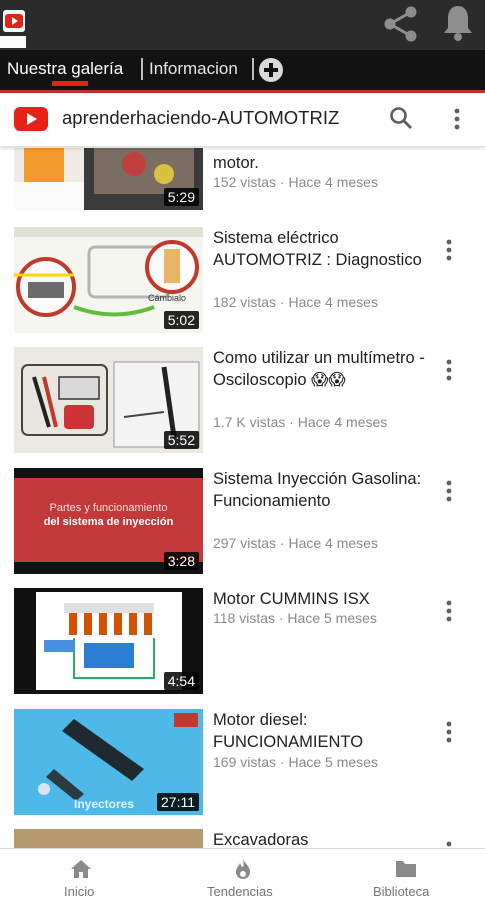  I want to click on search-icon, so click(401, 118).